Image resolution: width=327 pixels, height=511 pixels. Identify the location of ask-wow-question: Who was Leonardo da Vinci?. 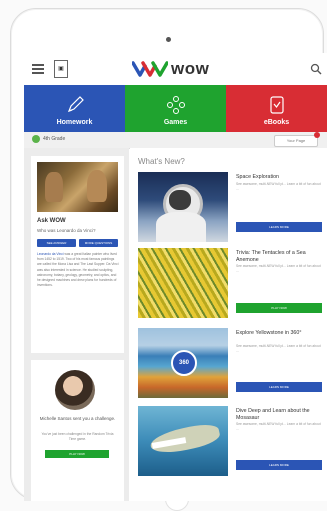
(66, 230).